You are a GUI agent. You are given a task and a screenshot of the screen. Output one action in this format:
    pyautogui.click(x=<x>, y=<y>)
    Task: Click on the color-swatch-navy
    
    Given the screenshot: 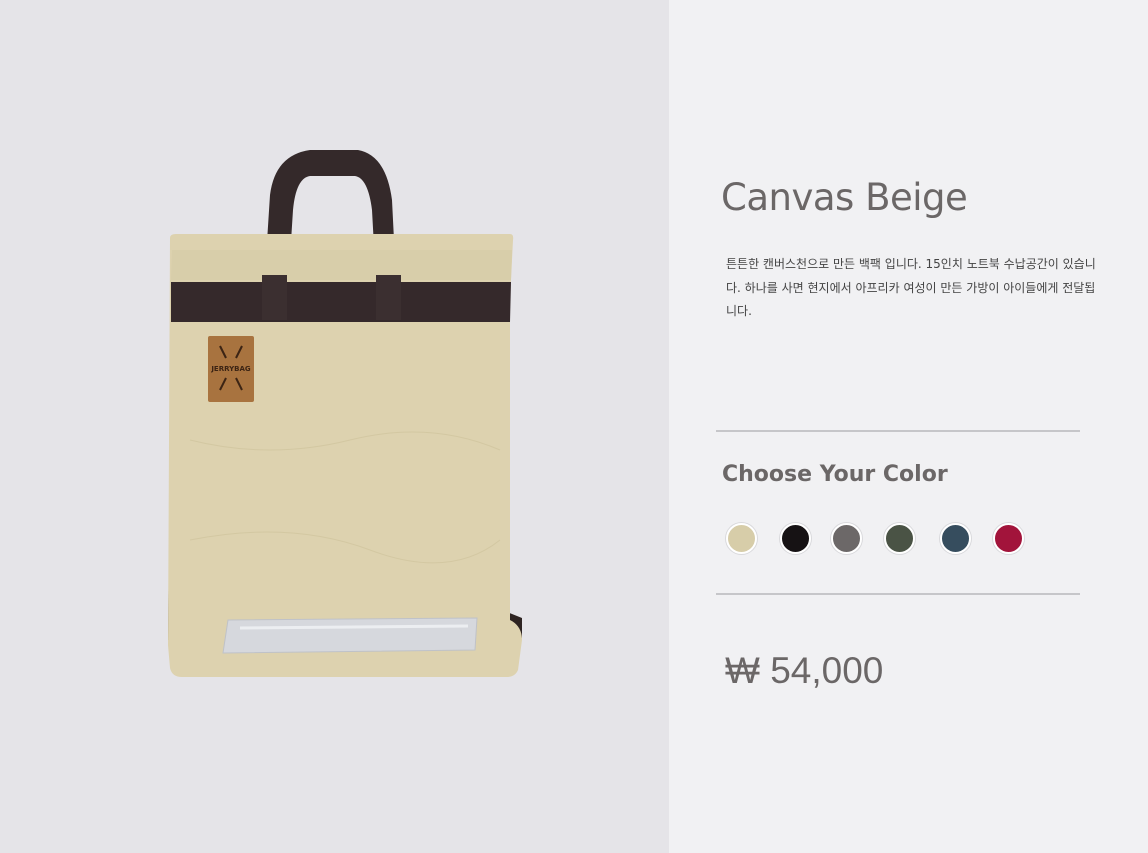 What is the action you would take?
    pyautogui.click(x=955, y=538)
    